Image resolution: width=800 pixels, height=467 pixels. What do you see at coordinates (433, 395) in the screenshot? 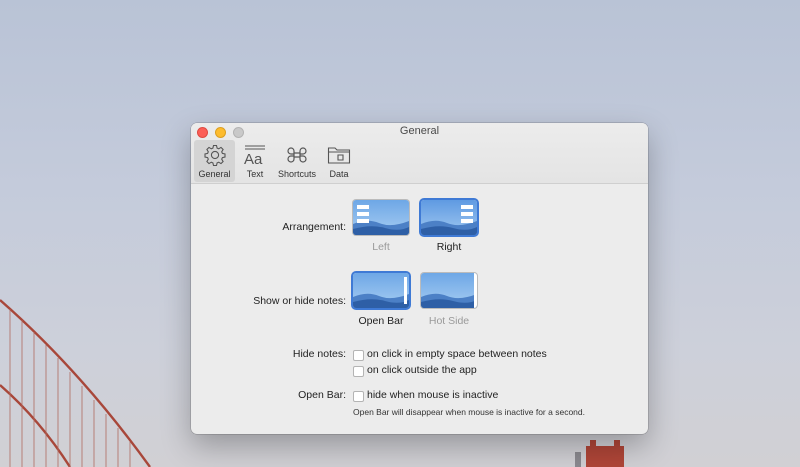
I see `hide-when-inactive-text: hide when mouse is inactive` at bounding box center [433, 395].